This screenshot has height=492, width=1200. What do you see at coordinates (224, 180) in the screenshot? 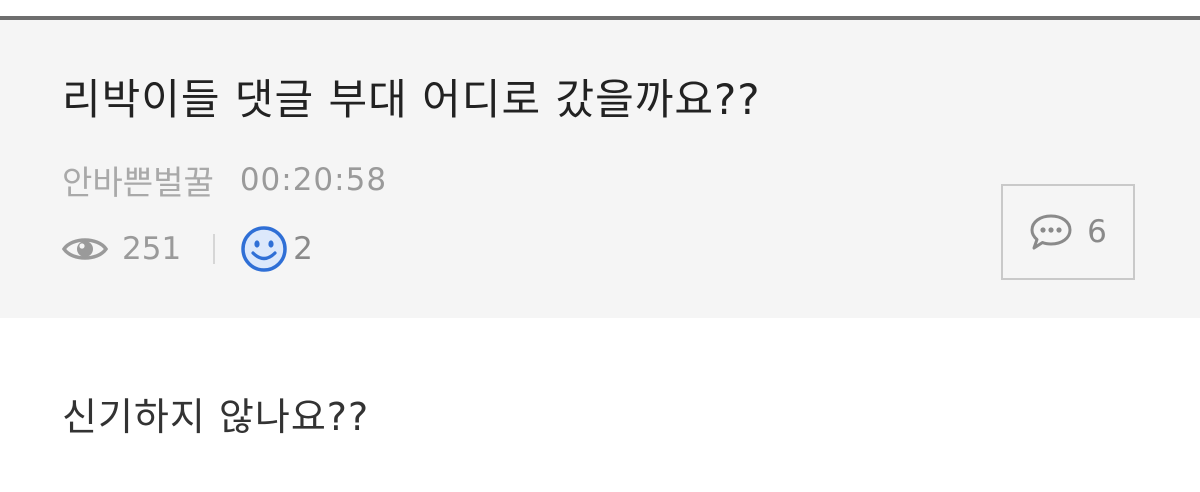
I see `post-meta: 안바쁜벌꿀 00:20:58` at bounding box center [224, 180].